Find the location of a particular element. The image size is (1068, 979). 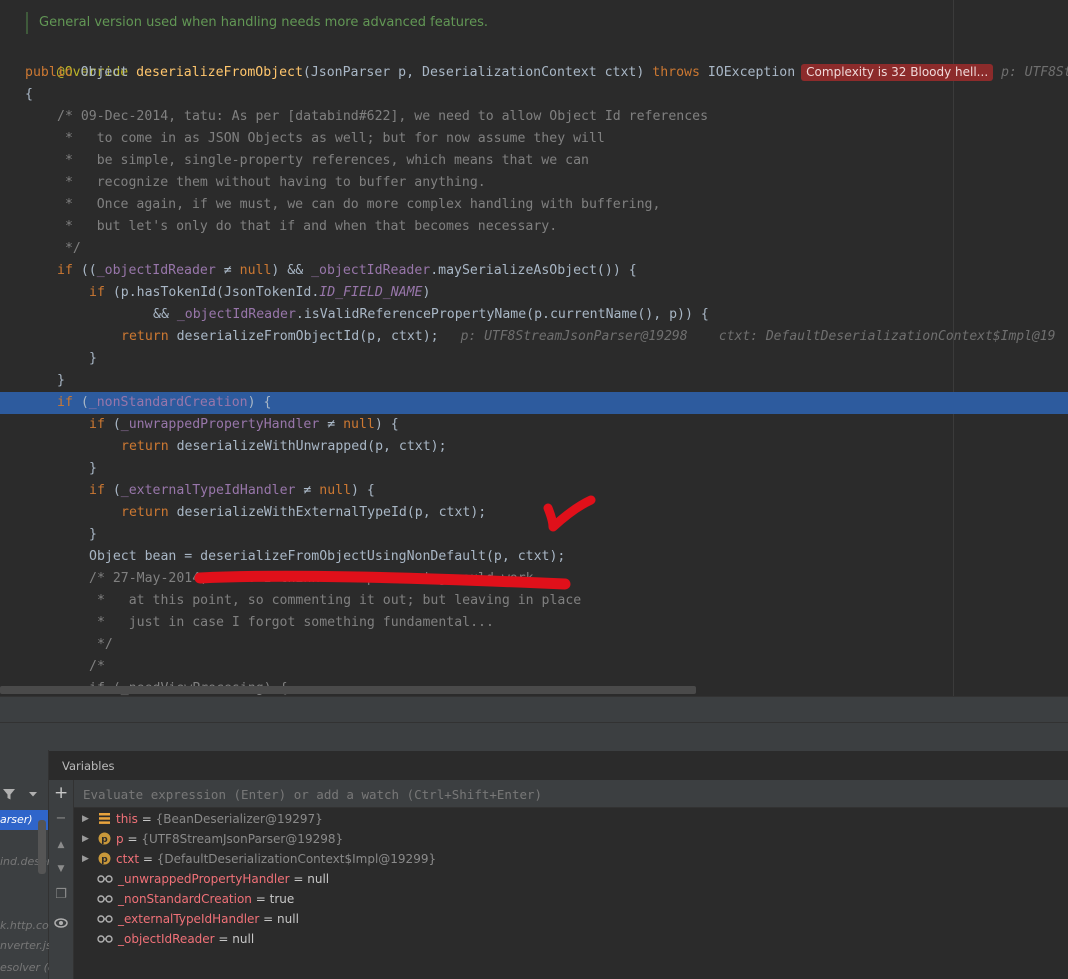

show-watches-eye-icon is located at coordinates (61, 923).